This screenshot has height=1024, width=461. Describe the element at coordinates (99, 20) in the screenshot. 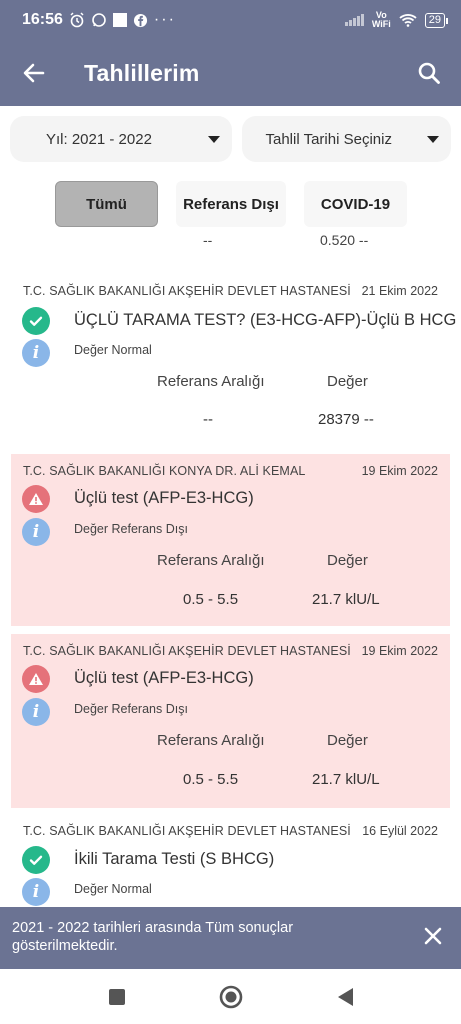

I see `whatsapp-icon` at that location.